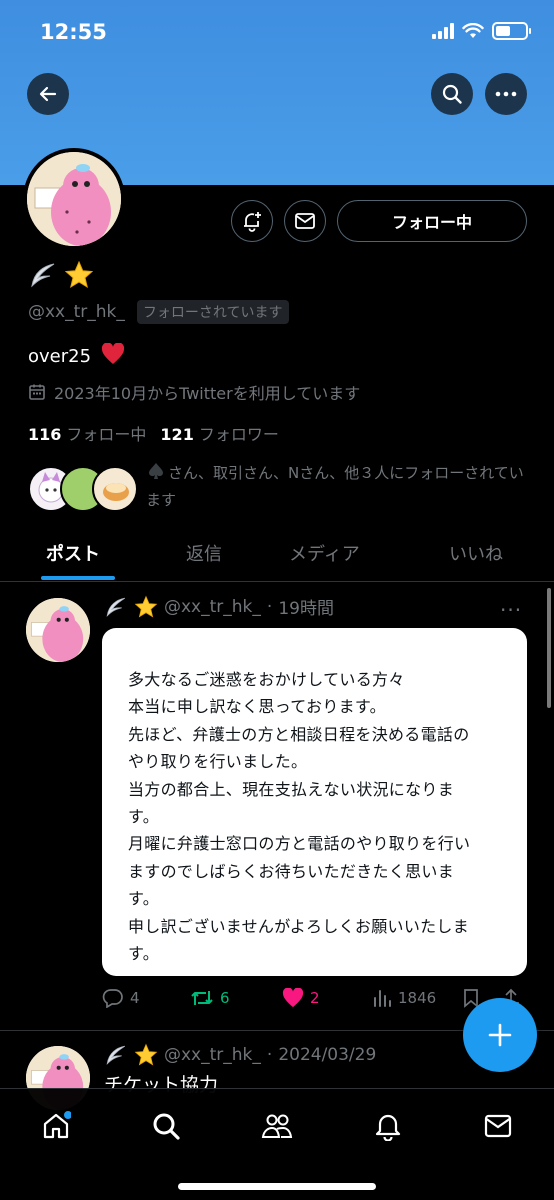 This screenshot has width=554, height=1200. Describe the element at coordinates (417, 998) in the screenshot. I see `views-count: 1846` at that location.